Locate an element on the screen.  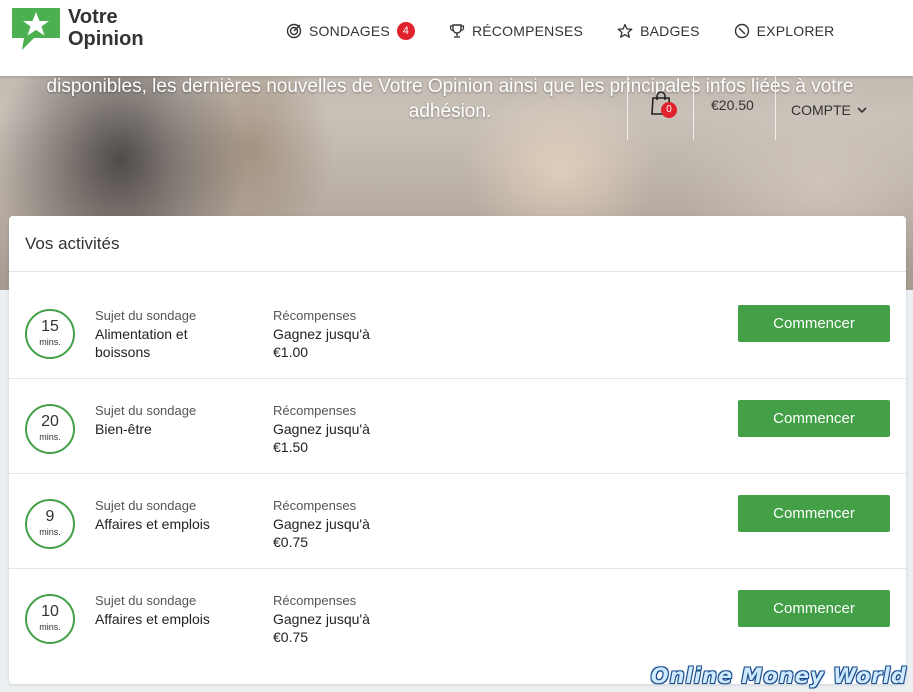
main-nav: SONDAGES 4 RÉCOMPENSES BADGES EXPLORER is located at coordinates (577, 31).